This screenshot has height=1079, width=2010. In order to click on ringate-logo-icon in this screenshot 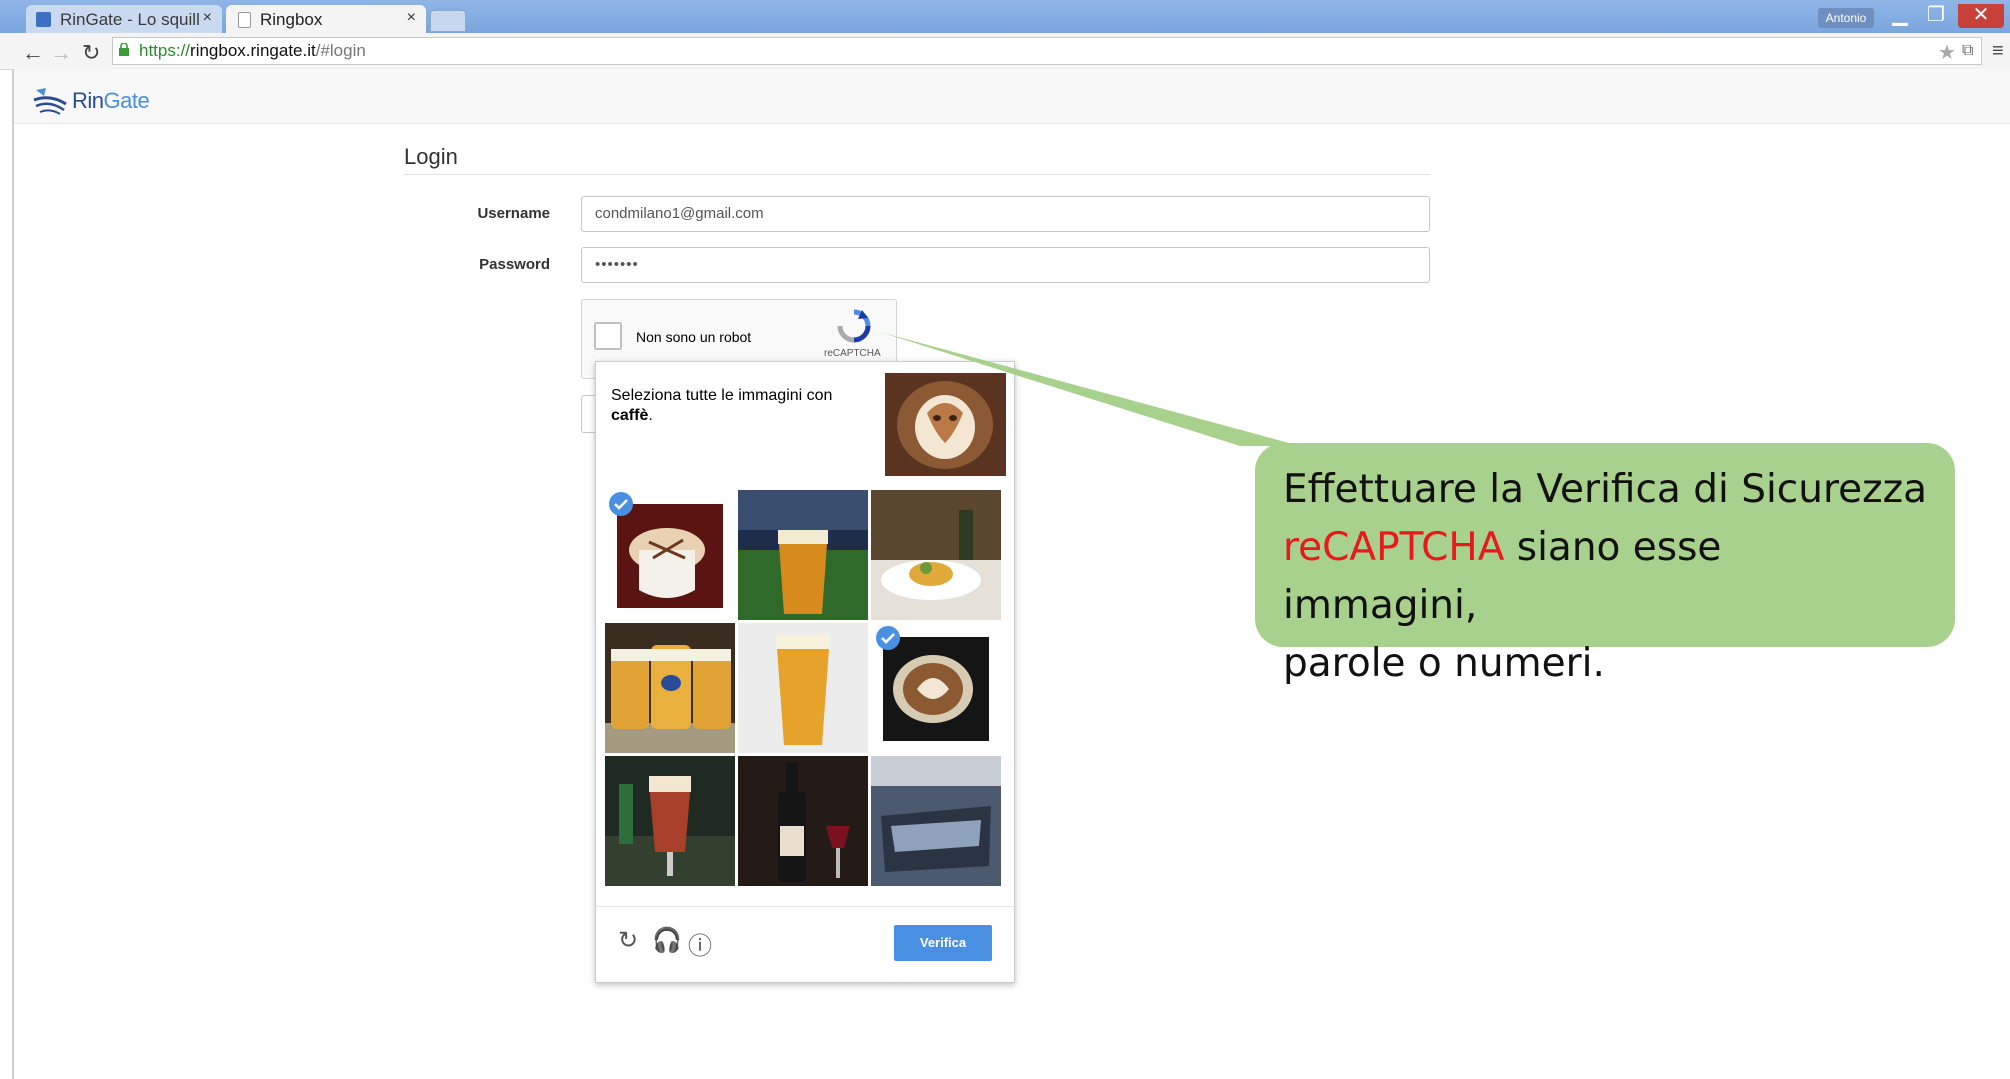, I will do `click(50, 101)`.